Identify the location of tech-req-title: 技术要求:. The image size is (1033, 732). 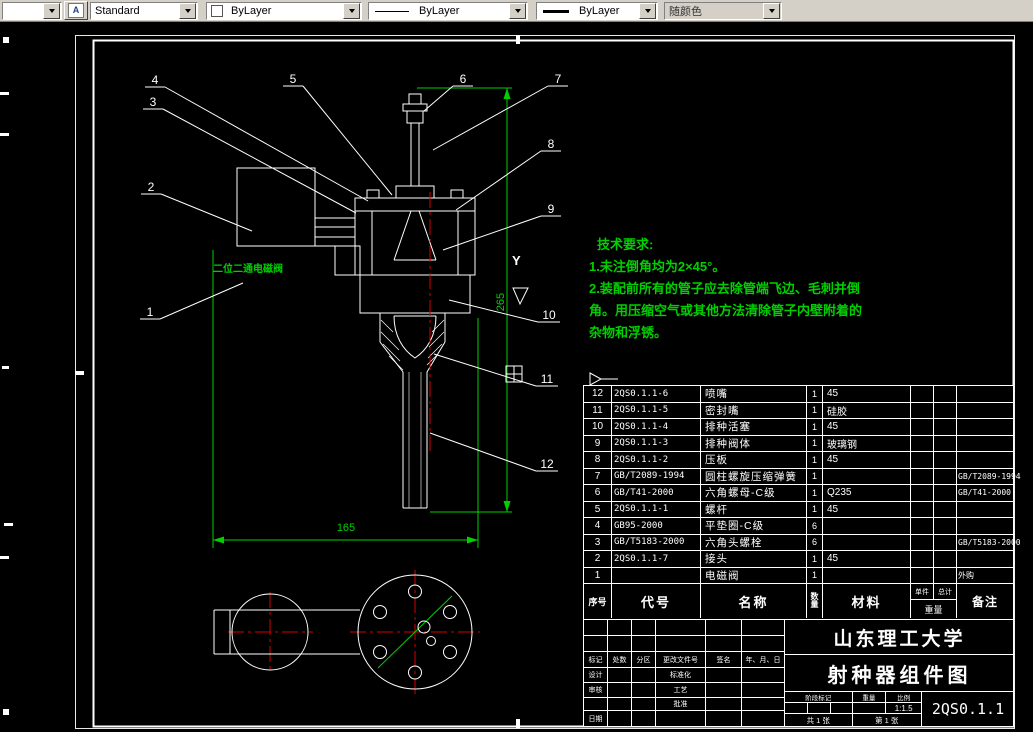
(625, 244).